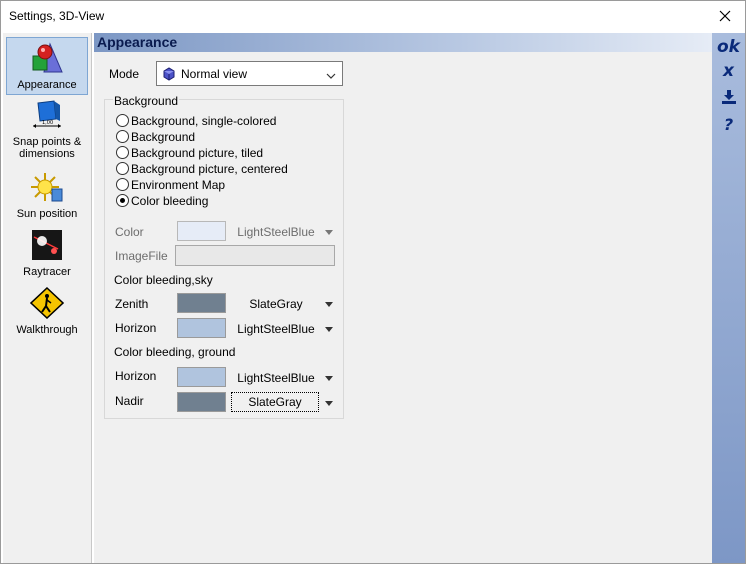 The image size is (746, 564). I want to click on zenith-swatch, so click(201, 303).